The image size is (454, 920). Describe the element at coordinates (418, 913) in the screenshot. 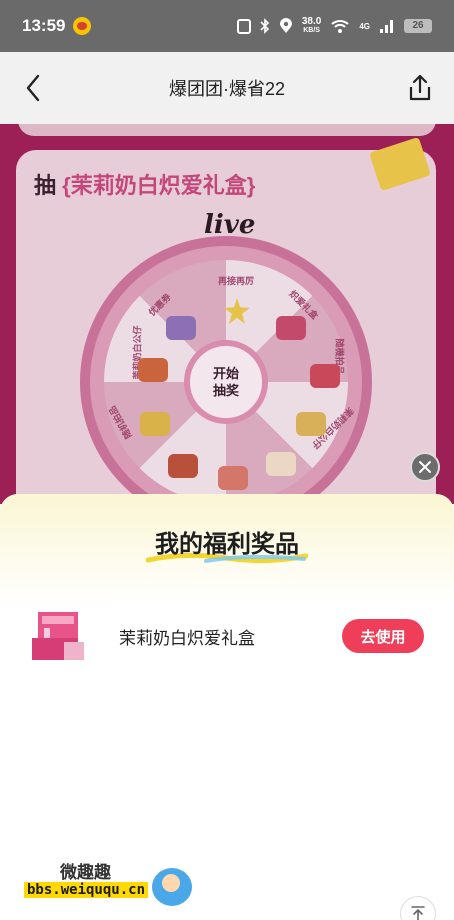

I see `arrow-up-icon` at that location.